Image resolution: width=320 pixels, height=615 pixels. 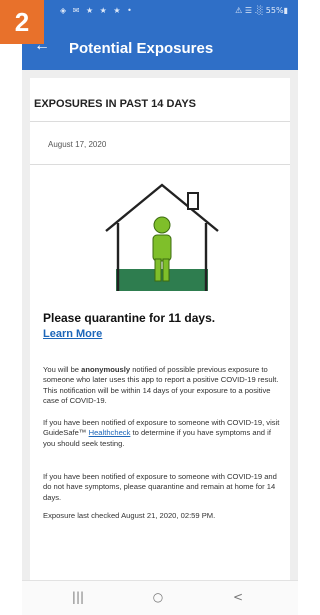 I want to click on status-bar: ◈ ✉ ★ ★ ★ • ⚠ ☰ .░ 55%▮, so click(x=160, y=11).